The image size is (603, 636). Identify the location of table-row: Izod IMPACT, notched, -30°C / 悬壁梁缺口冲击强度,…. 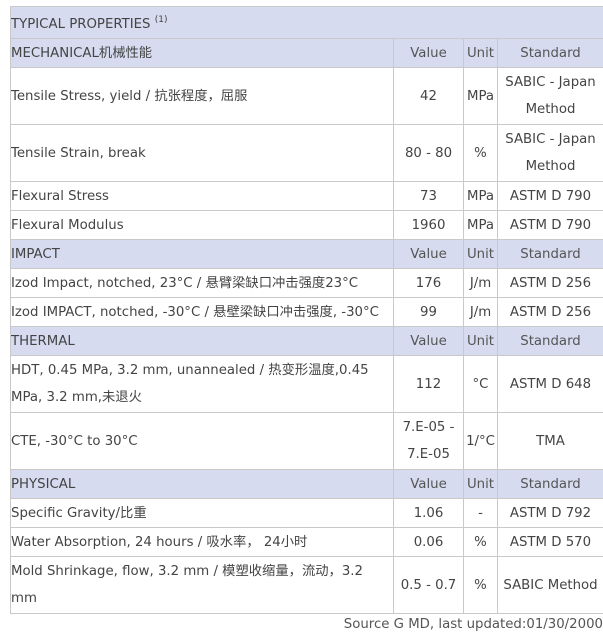
(306, 312).